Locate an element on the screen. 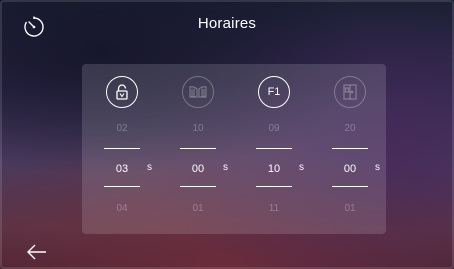  picker-current-value: 03 is located at coordinates (122, 169).